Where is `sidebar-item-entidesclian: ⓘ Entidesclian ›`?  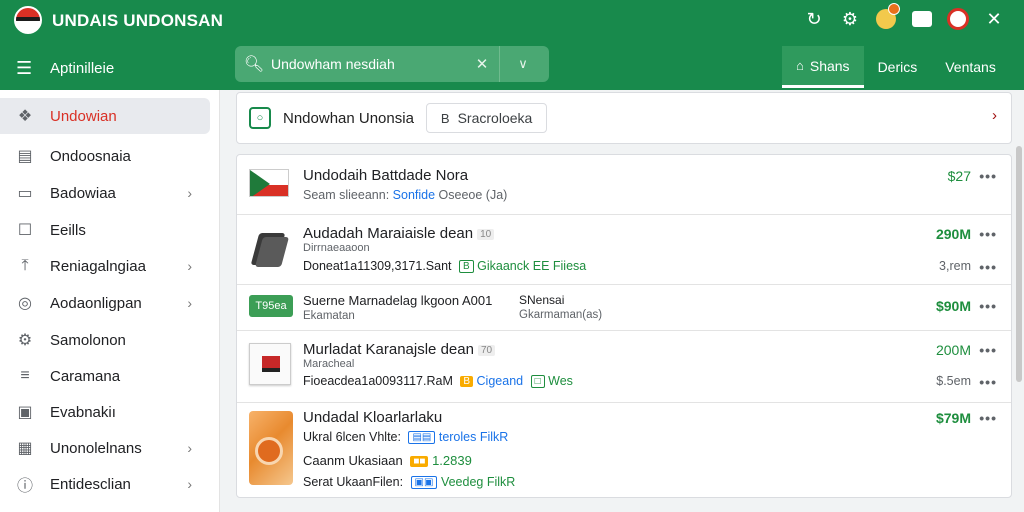 sidebar-item-entidesclian: ⓘ Entidesclian › is located at coordinates (105, 484).